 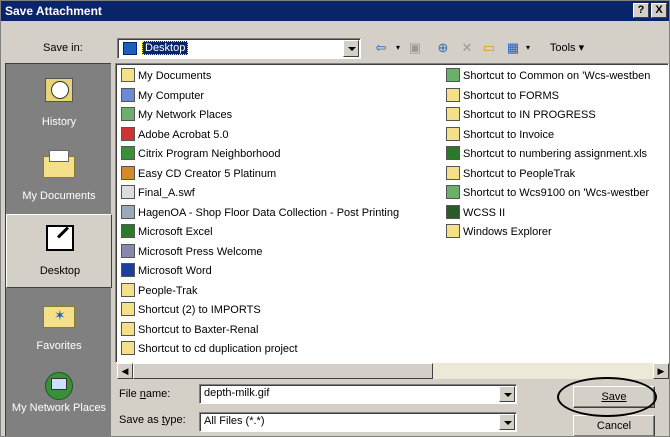 I want to click on file-item-label: Adobe Acrobat 5.0, so click(x=183, y=134).